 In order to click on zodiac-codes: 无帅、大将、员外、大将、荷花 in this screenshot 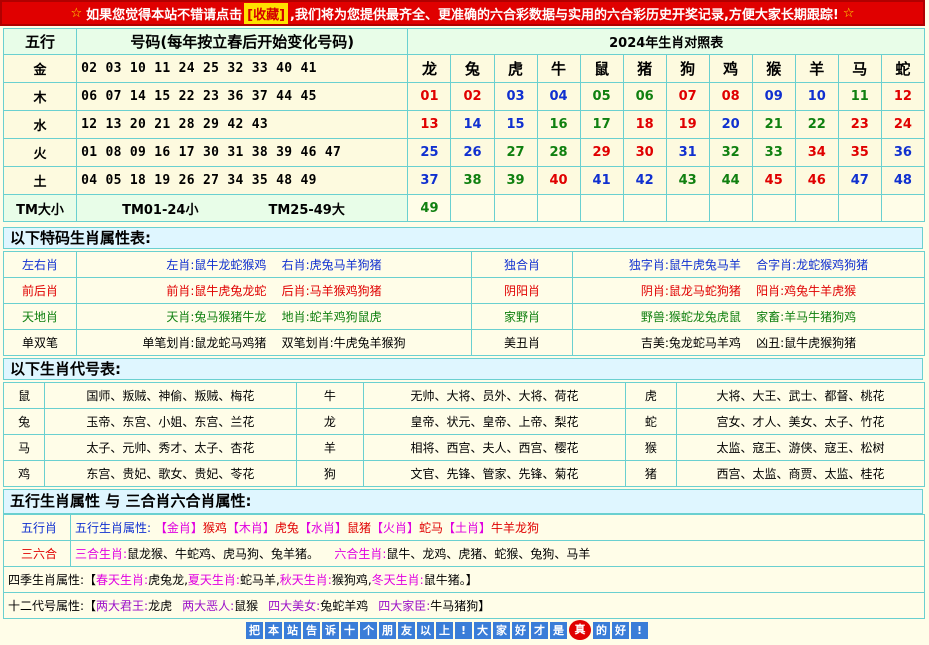, I will do `click(494, 395)`.